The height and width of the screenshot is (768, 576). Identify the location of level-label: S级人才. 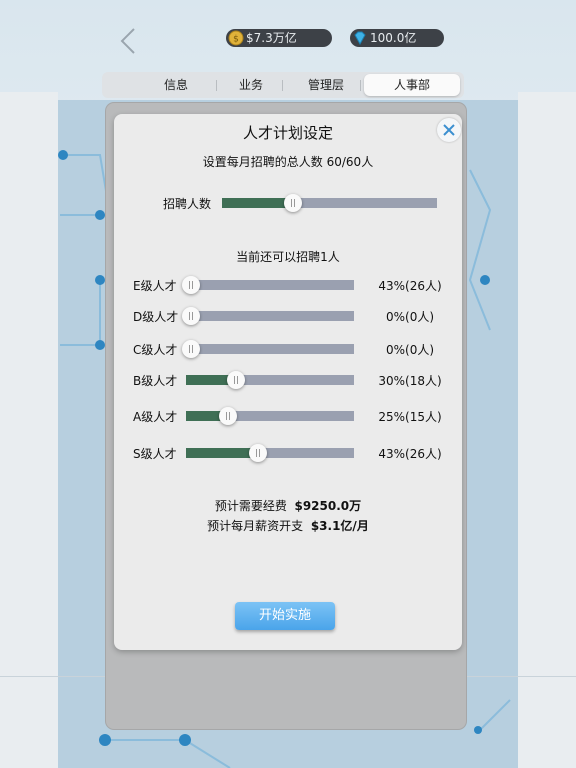
(155, 454).